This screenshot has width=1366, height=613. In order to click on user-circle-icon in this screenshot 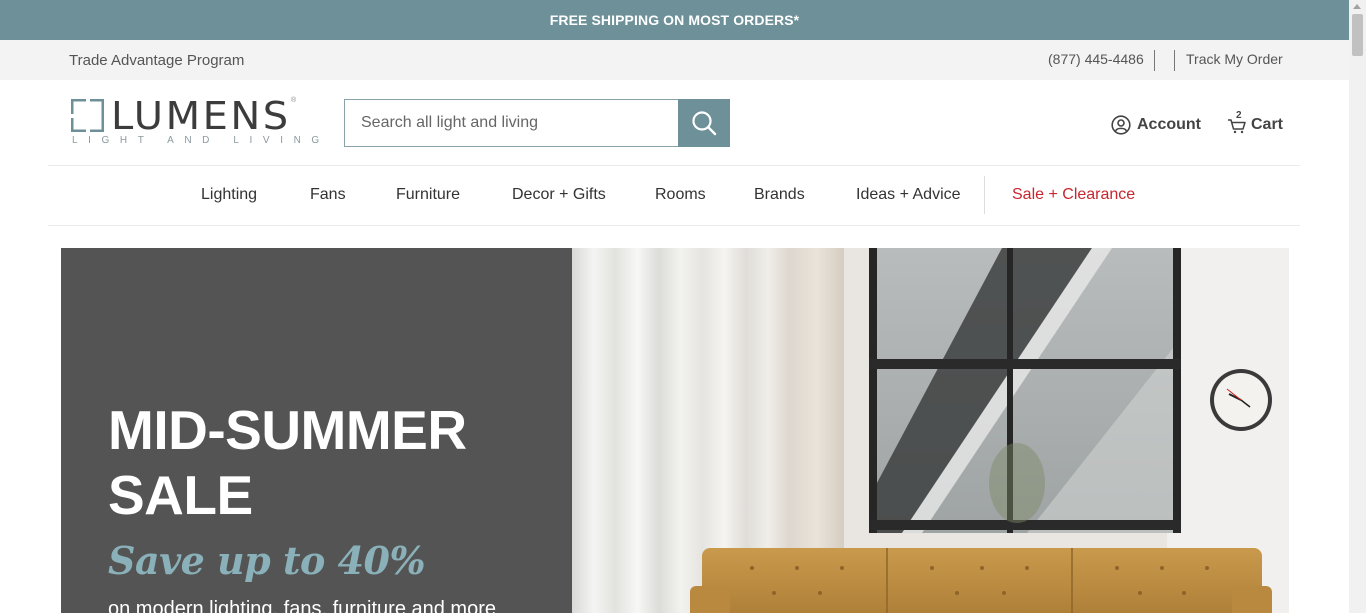, I will do `click(1121, 125)`.